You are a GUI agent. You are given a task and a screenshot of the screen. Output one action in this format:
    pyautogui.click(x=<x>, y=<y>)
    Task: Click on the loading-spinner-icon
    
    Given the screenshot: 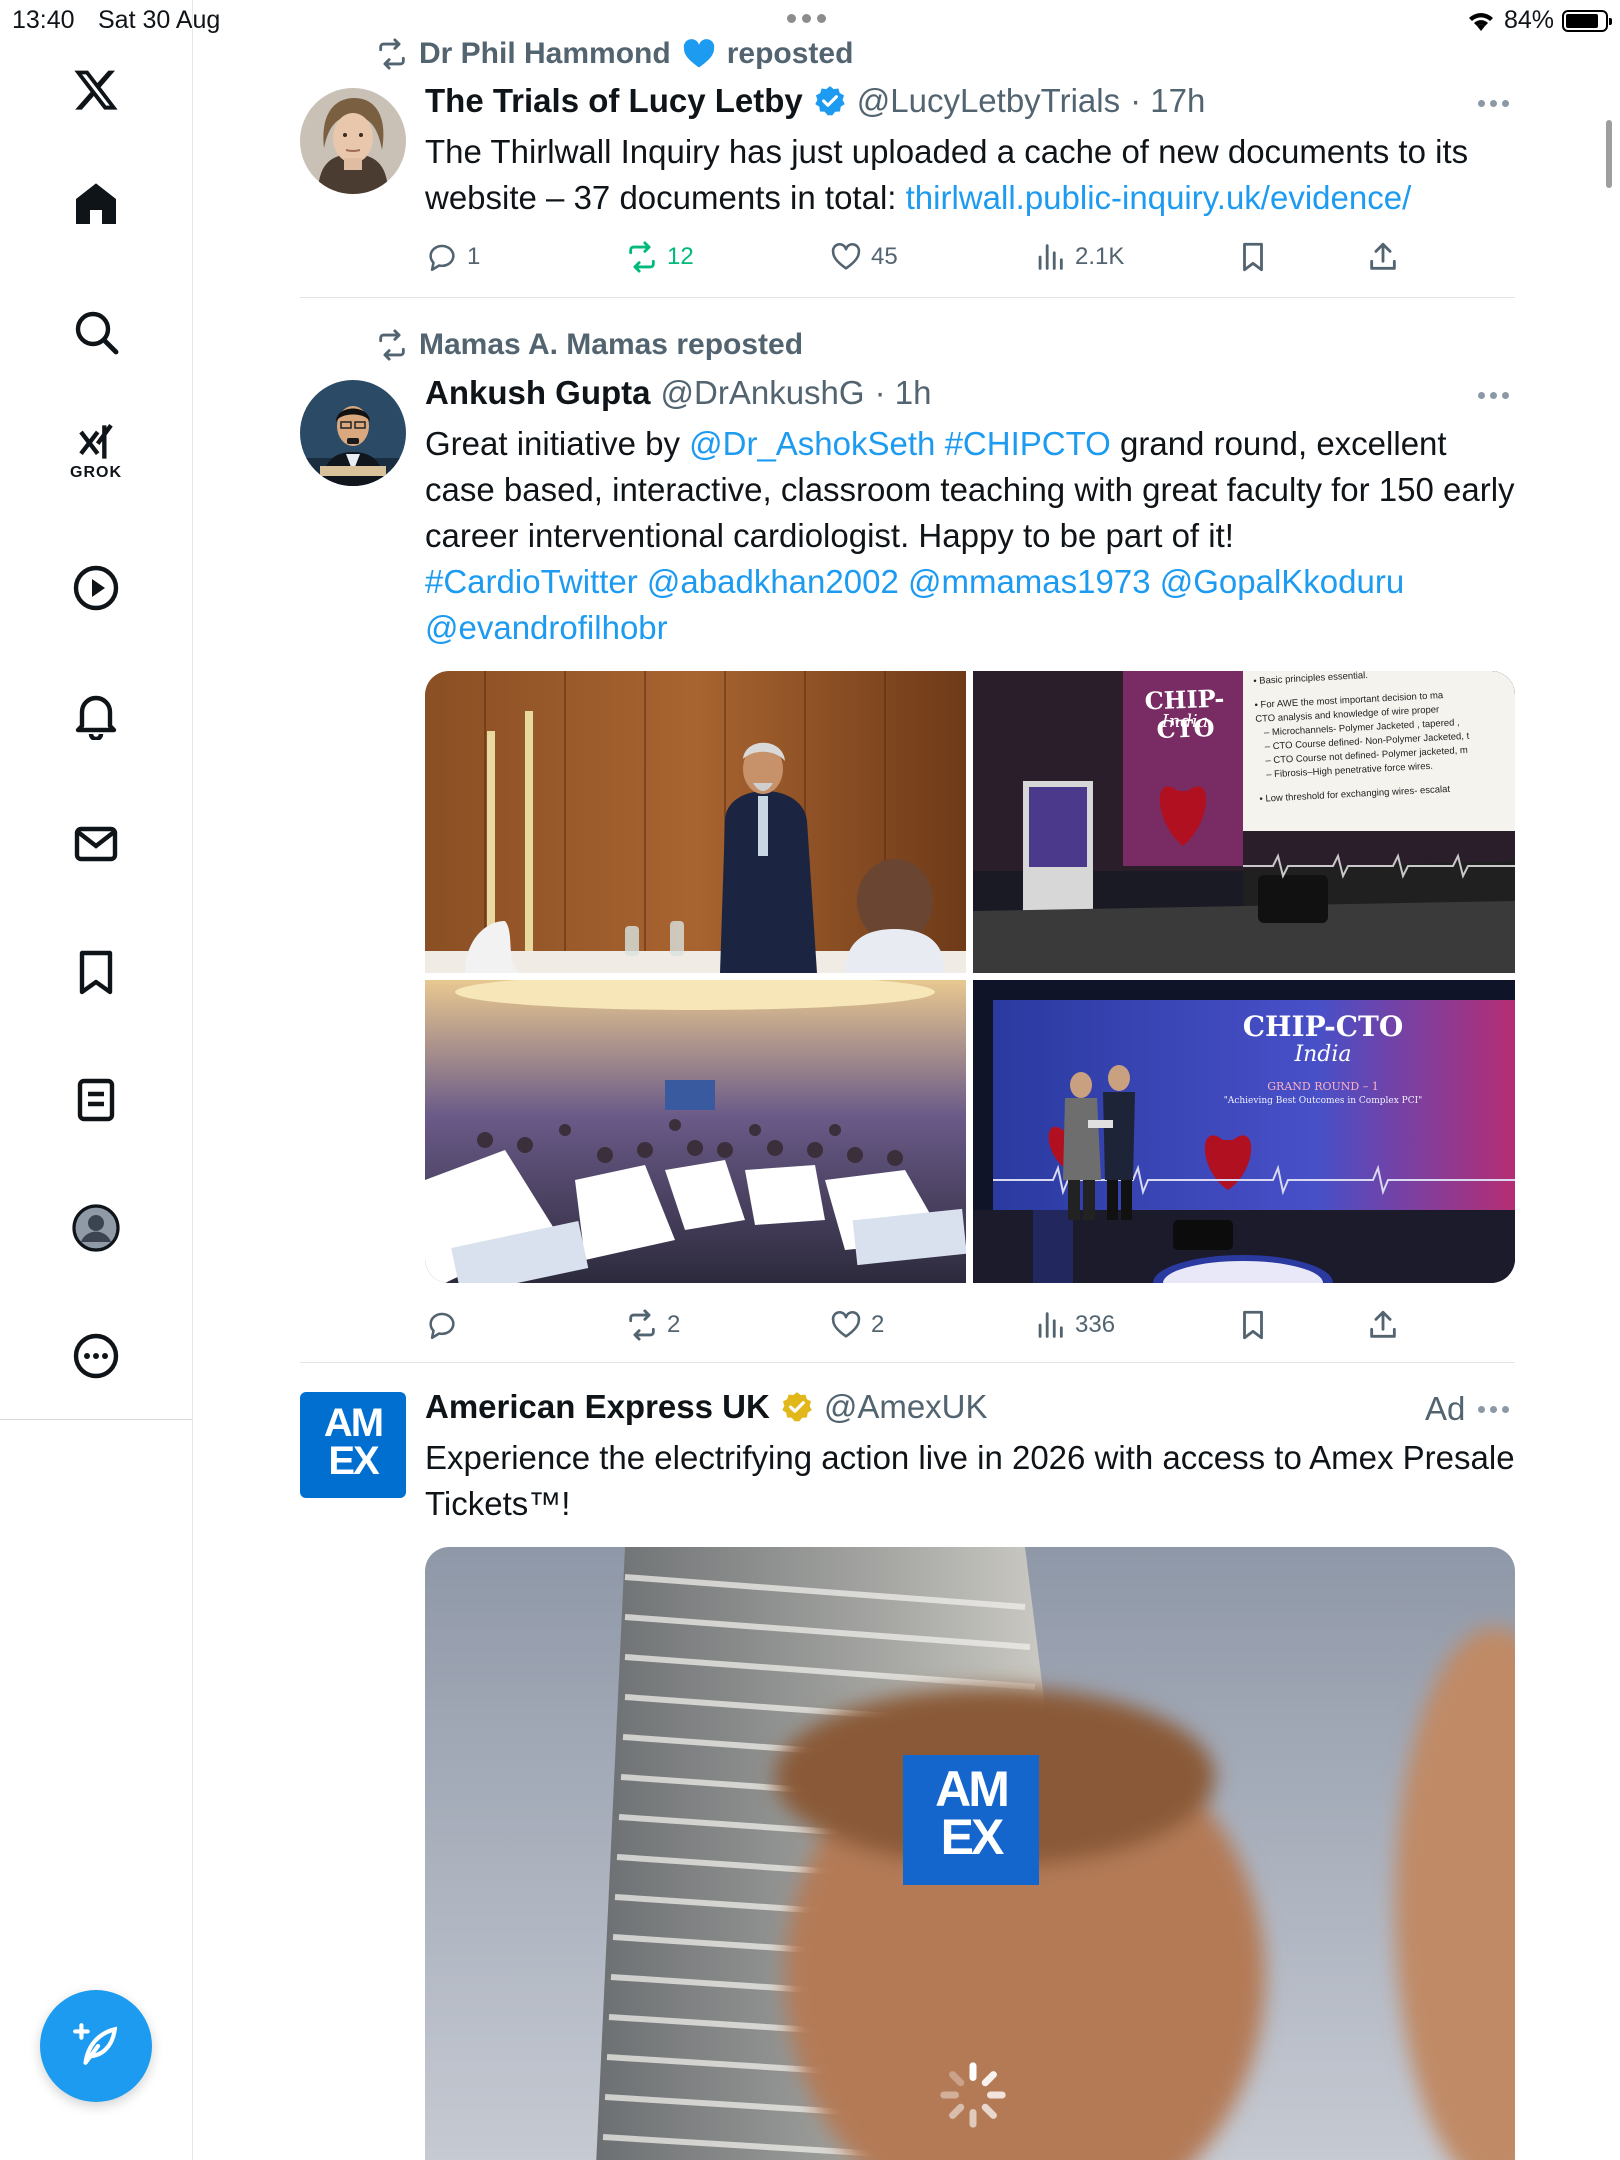 What is the action you would take?
    pyautogui.click(x=973, y=2095)
    